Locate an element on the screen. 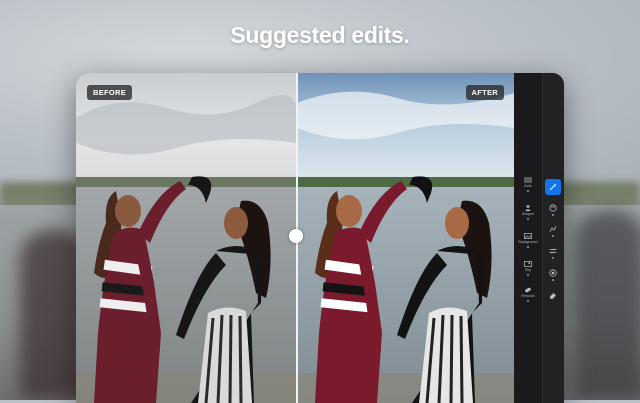  compare-slider-handle is located at coordinates (296, 236).